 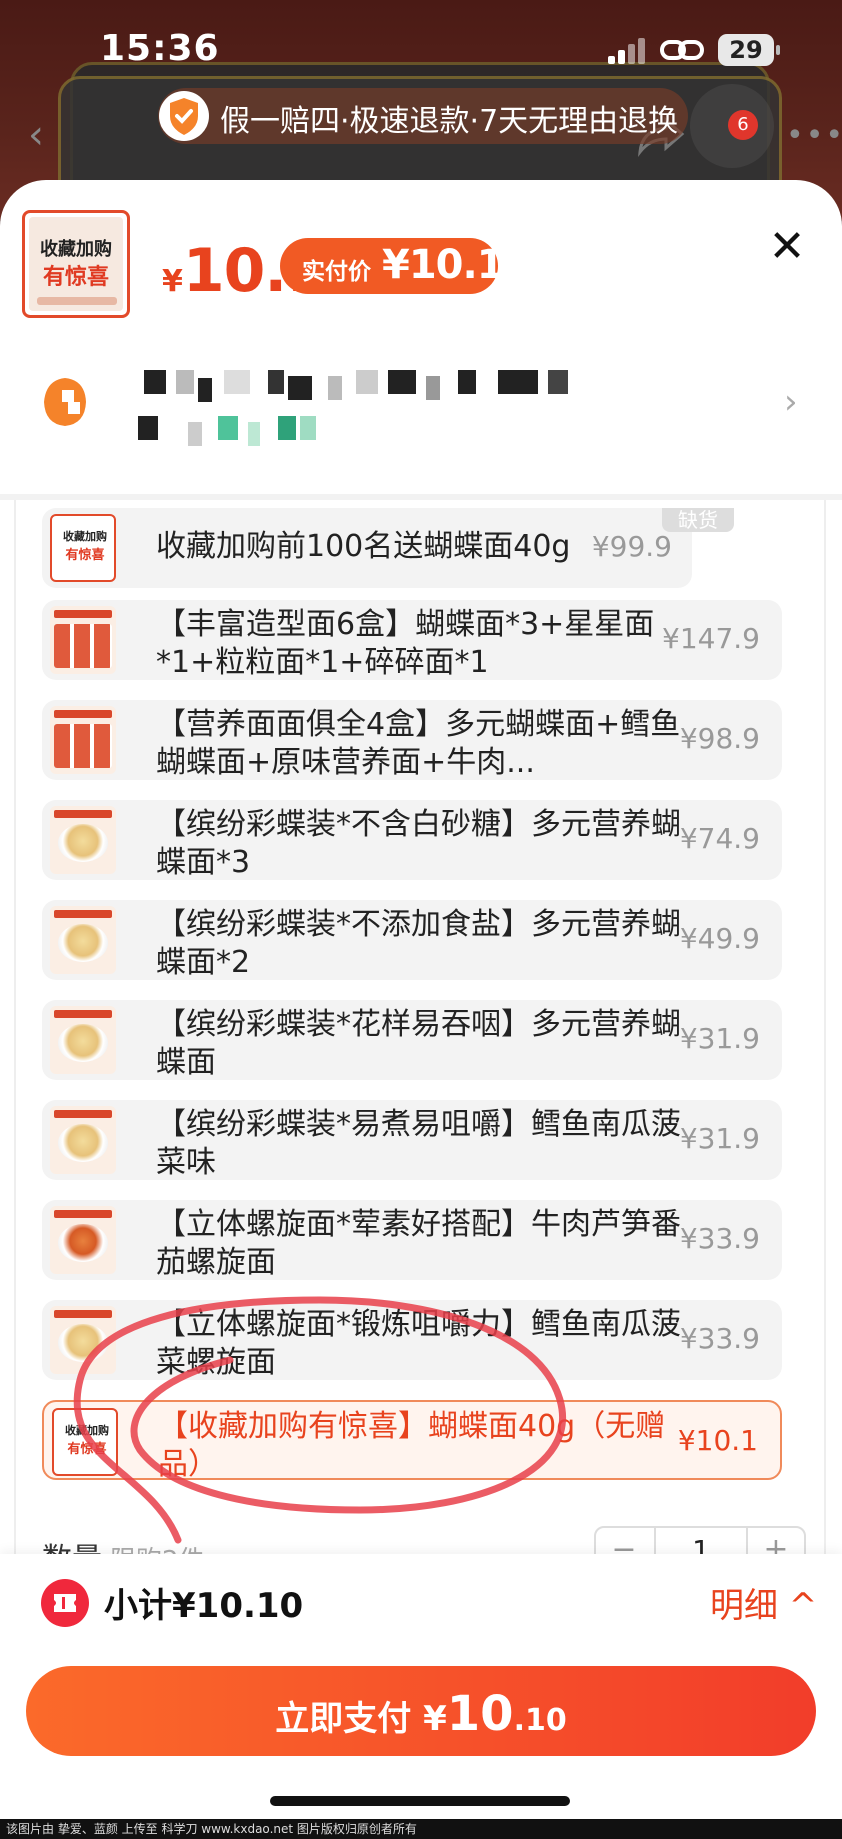 I want to click on sku-option: 【立体螺旋面*锻炼咀嚼力】鳕鱼南瓜菠菜螺旋面 ¥33.9, so click(x=412, y=1340).